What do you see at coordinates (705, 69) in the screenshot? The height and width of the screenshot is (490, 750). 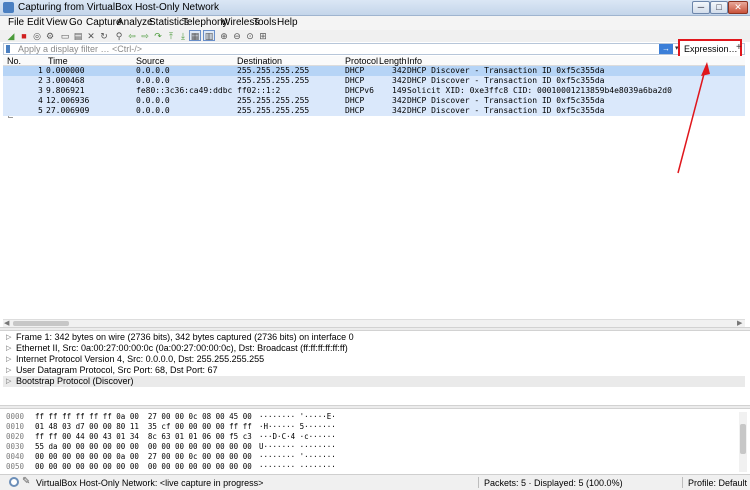 I see `annotation-arrow-head` at bounding box center [705, 69].